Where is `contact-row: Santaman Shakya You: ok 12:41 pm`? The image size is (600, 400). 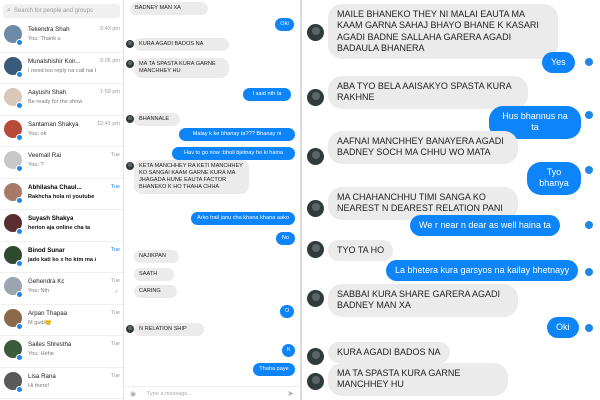 contact-row: Santaman Shakya You: ok 12:41 pm is located at coordinates (61, 131).